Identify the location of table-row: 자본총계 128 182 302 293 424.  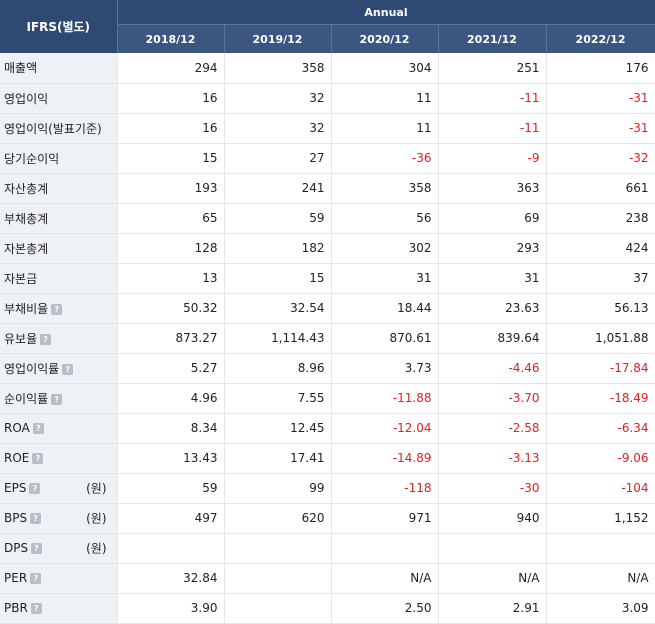
(327, 248).